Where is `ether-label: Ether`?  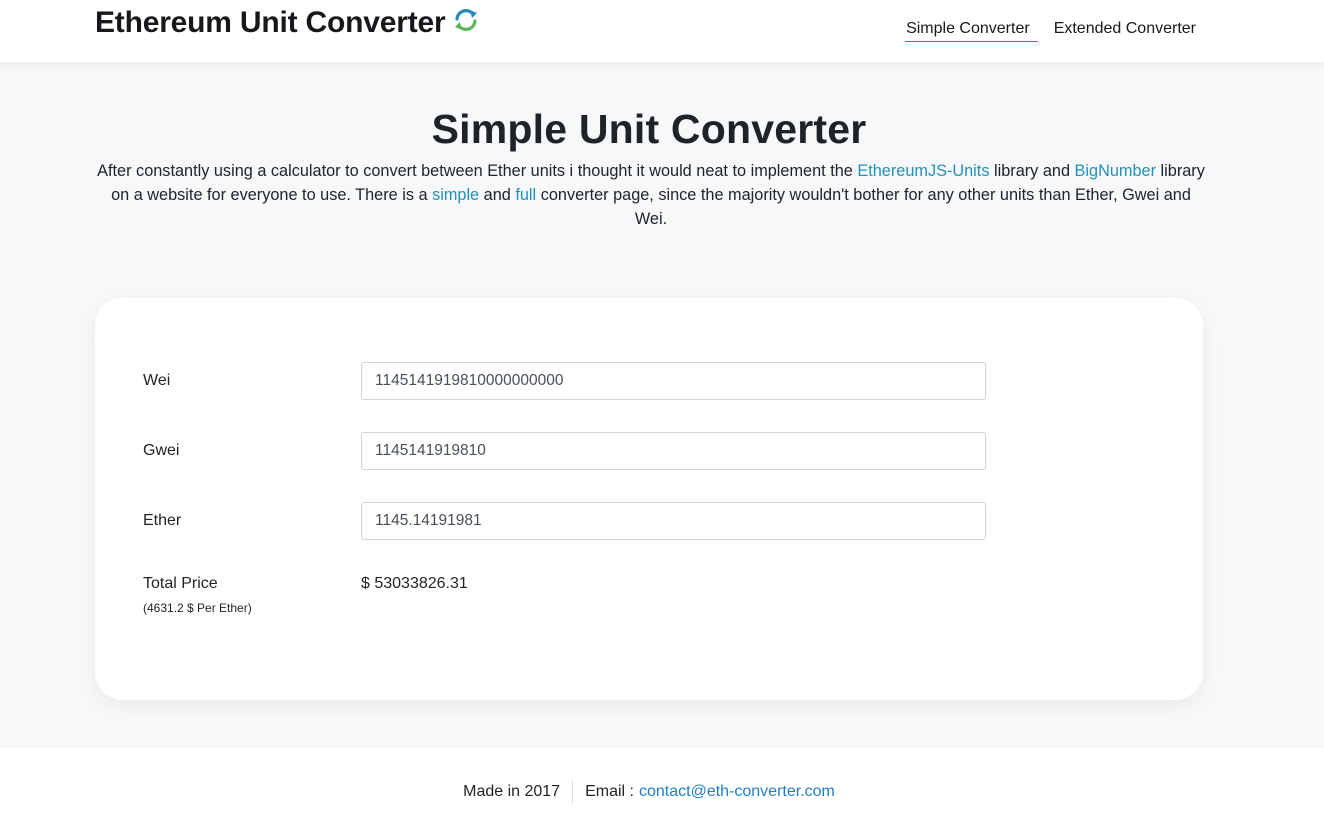 ether-label: Ether is located at coordinates (162, 520).